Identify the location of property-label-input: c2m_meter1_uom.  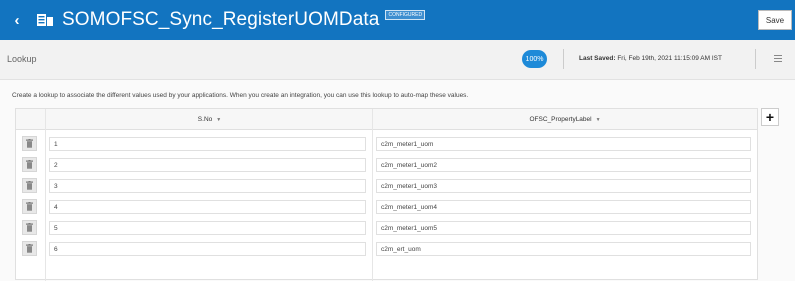
(563, 144).